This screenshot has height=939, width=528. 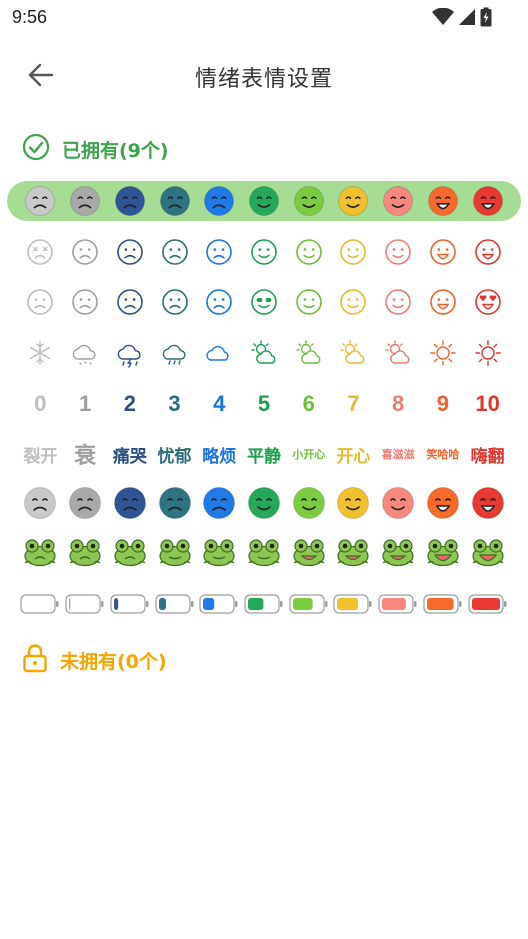 What do you see at coordinates (488, 252) in the screenshot?
I see `laughing-face-icon` at bounding box center [488, 252].